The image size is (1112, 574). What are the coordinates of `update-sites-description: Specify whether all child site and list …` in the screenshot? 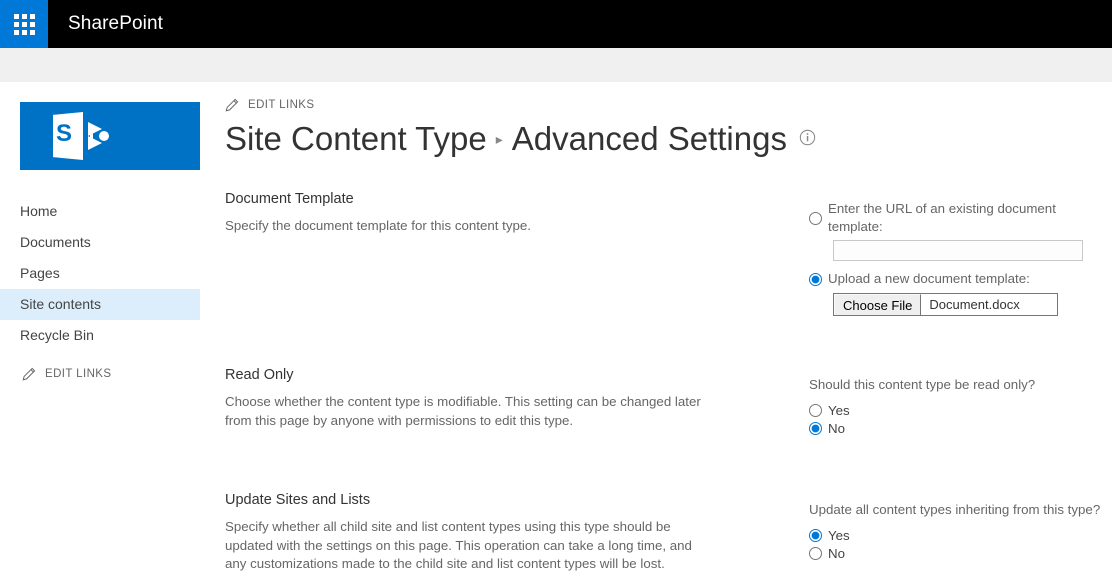 It's located at (458, 545).